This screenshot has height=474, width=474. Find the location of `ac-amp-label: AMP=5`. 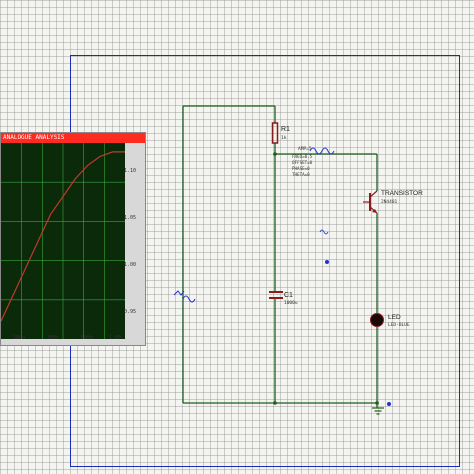

ac-amp-label: AMP=5 is located at coordinates (305, 149).